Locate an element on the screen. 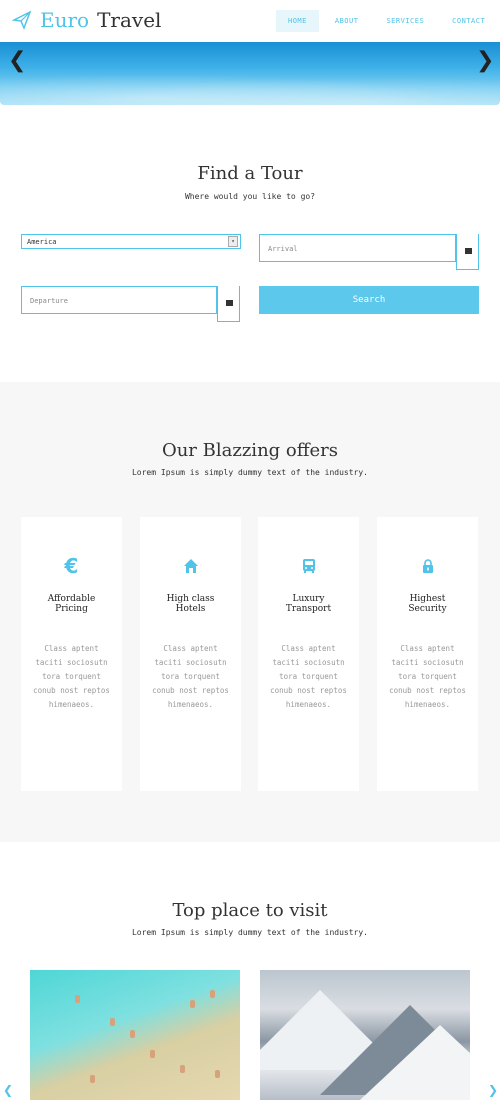  chevron-down-icon: ▾ is located at coordinates (233, 241).